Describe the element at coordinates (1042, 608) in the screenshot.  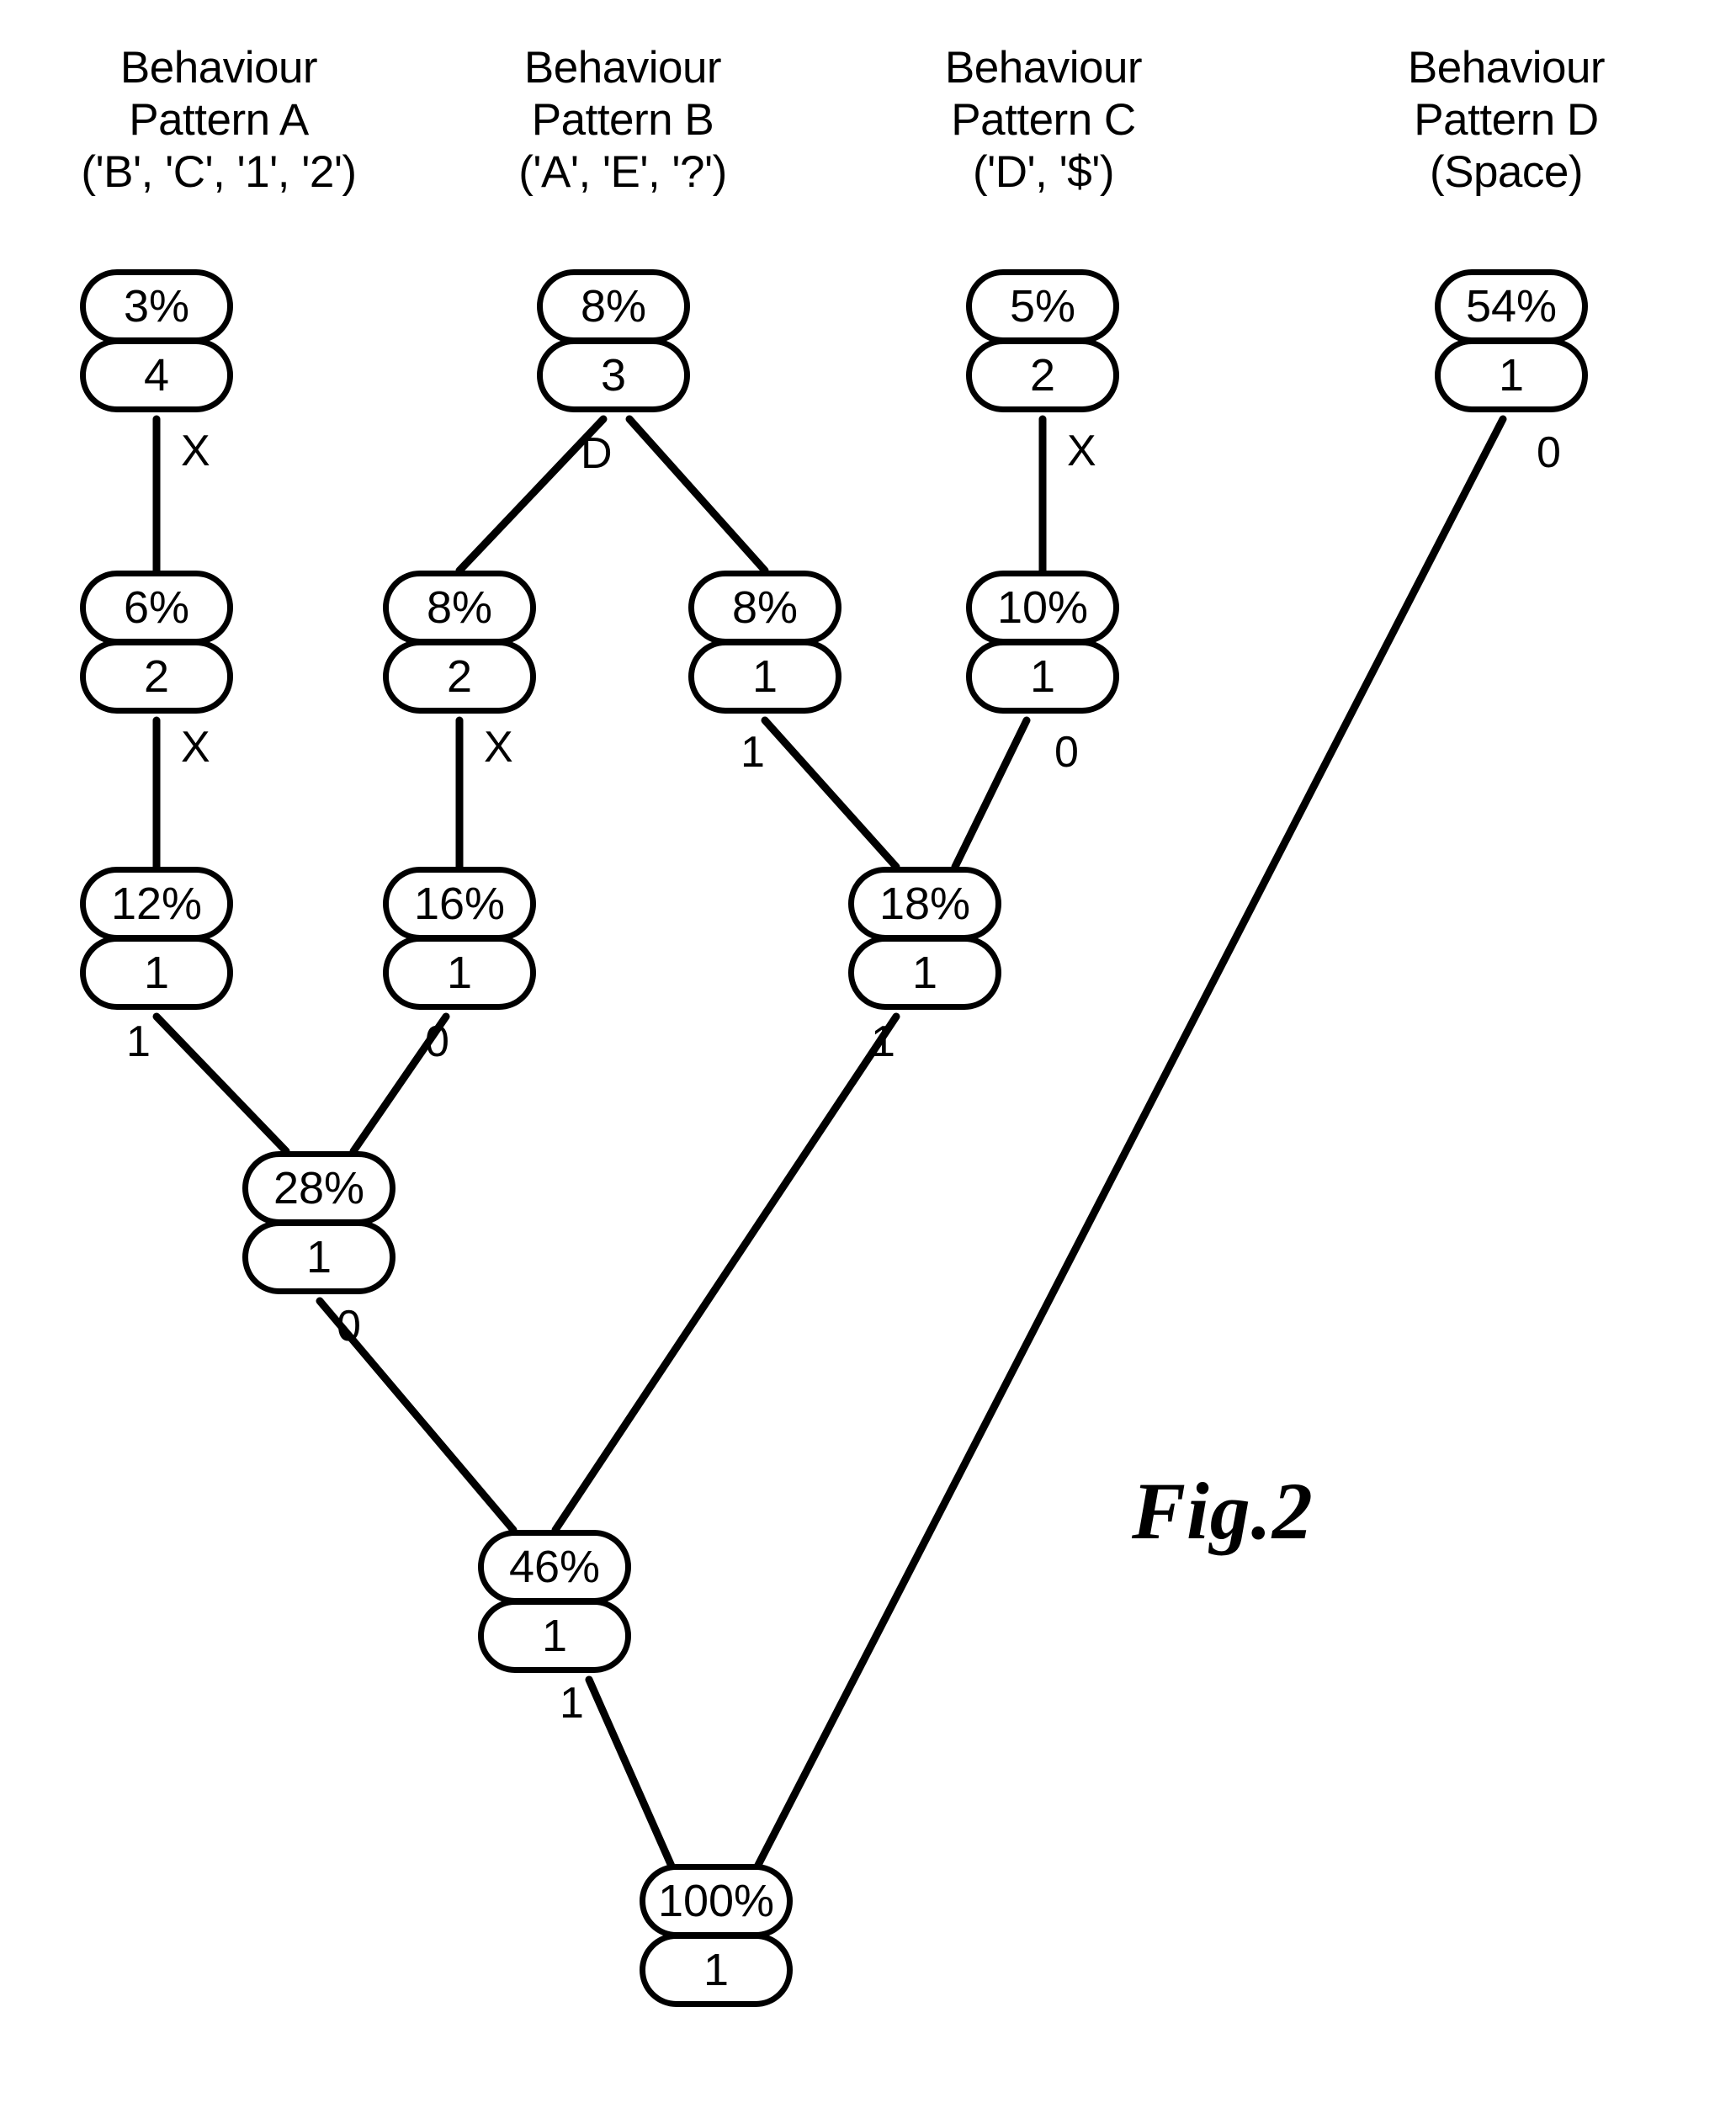
I see `node-percent: 10%` at that location.